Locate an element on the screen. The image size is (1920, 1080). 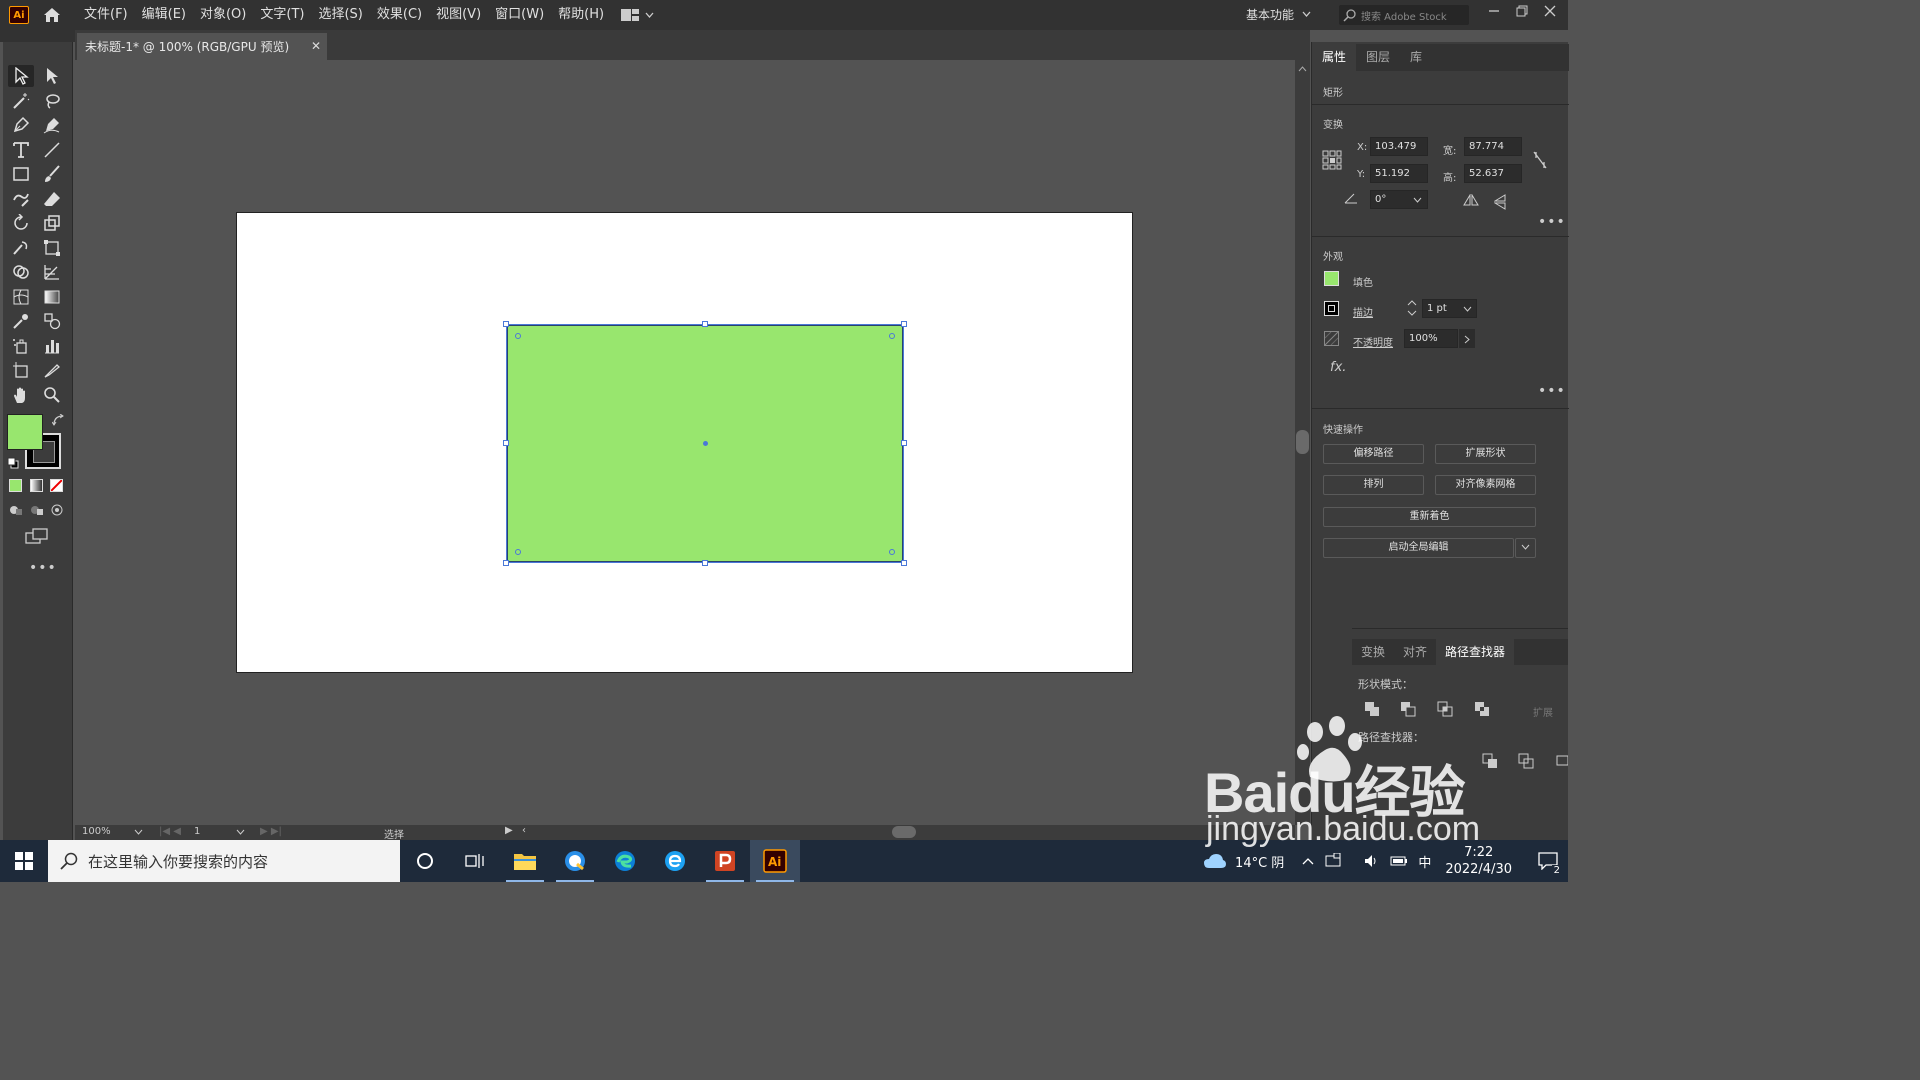
tab-align: 对齐 is located at coordinates (1415, 652).